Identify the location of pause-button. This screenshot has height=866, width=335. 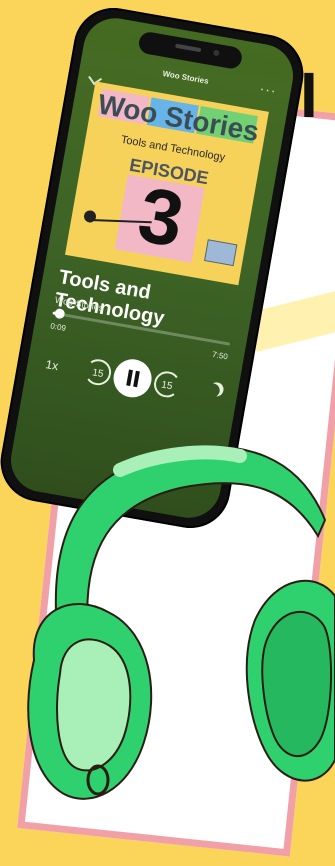
(132, 378).